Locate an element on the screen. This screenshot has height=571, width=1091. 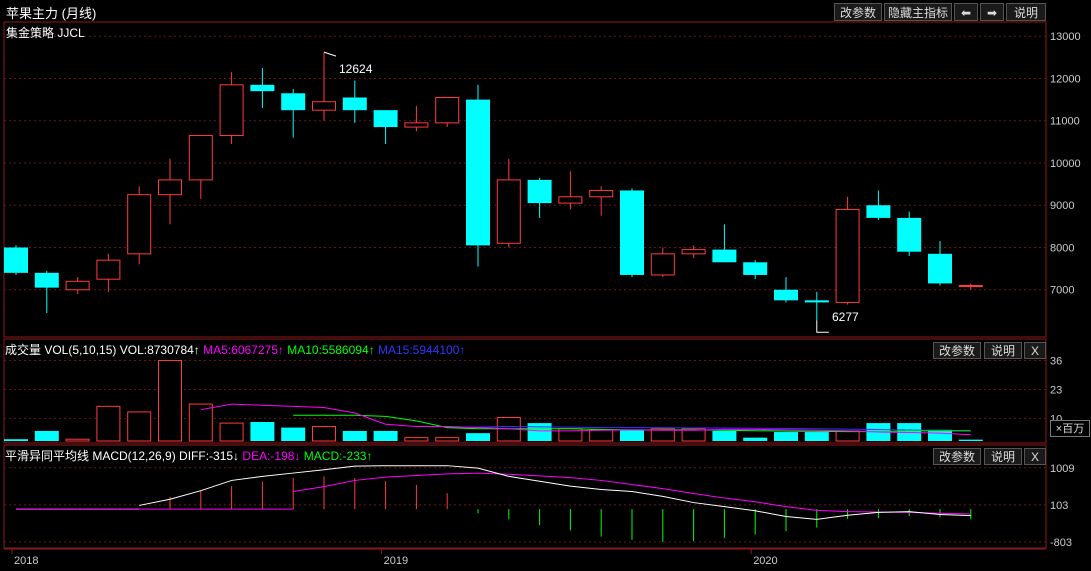
vol-y-tick-label: 36 is located at coordinates (1056, 361).